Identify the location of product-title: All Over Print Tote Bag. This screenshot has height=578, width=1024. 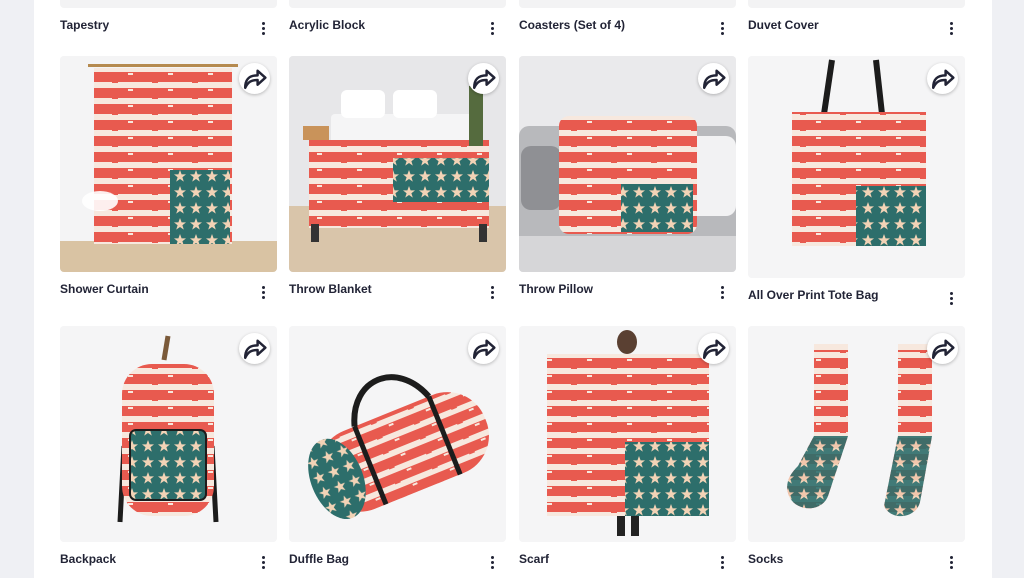
(813, 295).